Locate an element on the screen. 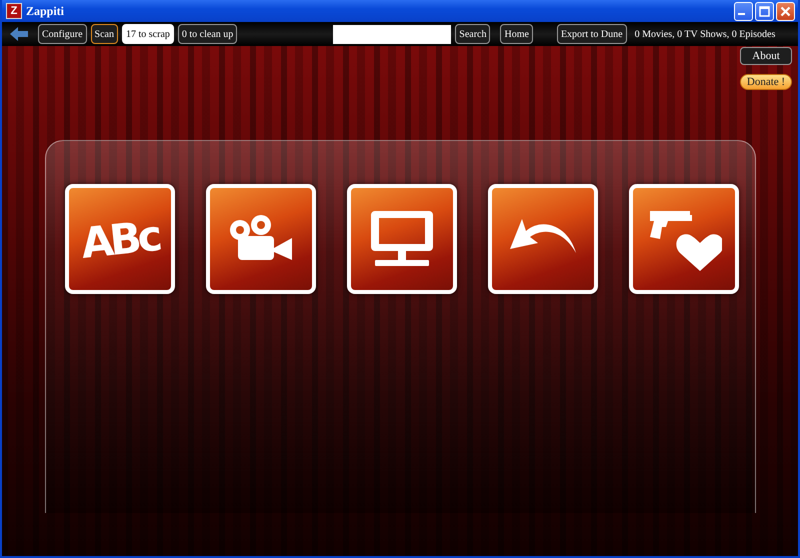  close-icon is located at coordinates (785, 11).